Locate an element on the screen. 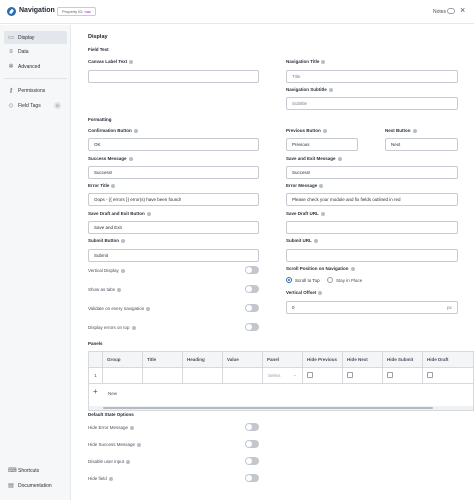 The width and height of the screenshot is (474, 500). sidebar-item-field-tags: ◇ Field Tags 0 is located at coordinates (35, 105).